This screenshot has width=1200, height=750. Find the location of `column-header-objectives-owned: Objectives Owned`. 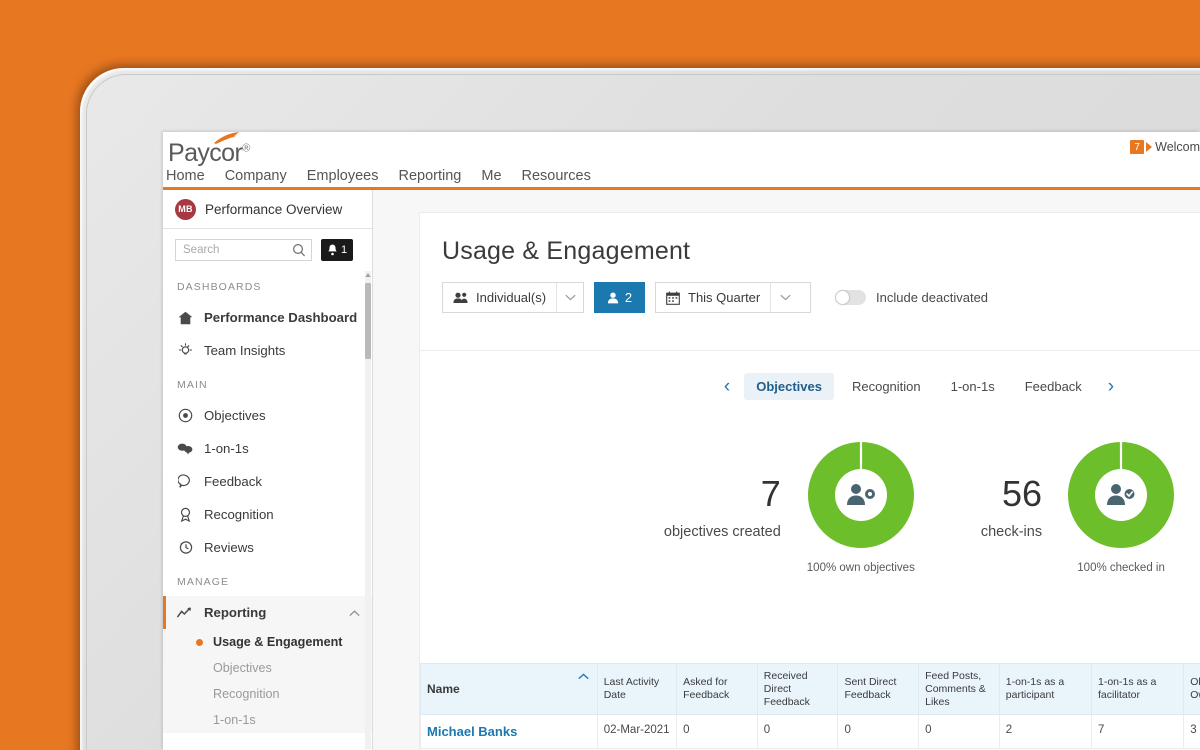

column-header-objectives-owned: Objectives Owned is located at coordinates (1191, 689).